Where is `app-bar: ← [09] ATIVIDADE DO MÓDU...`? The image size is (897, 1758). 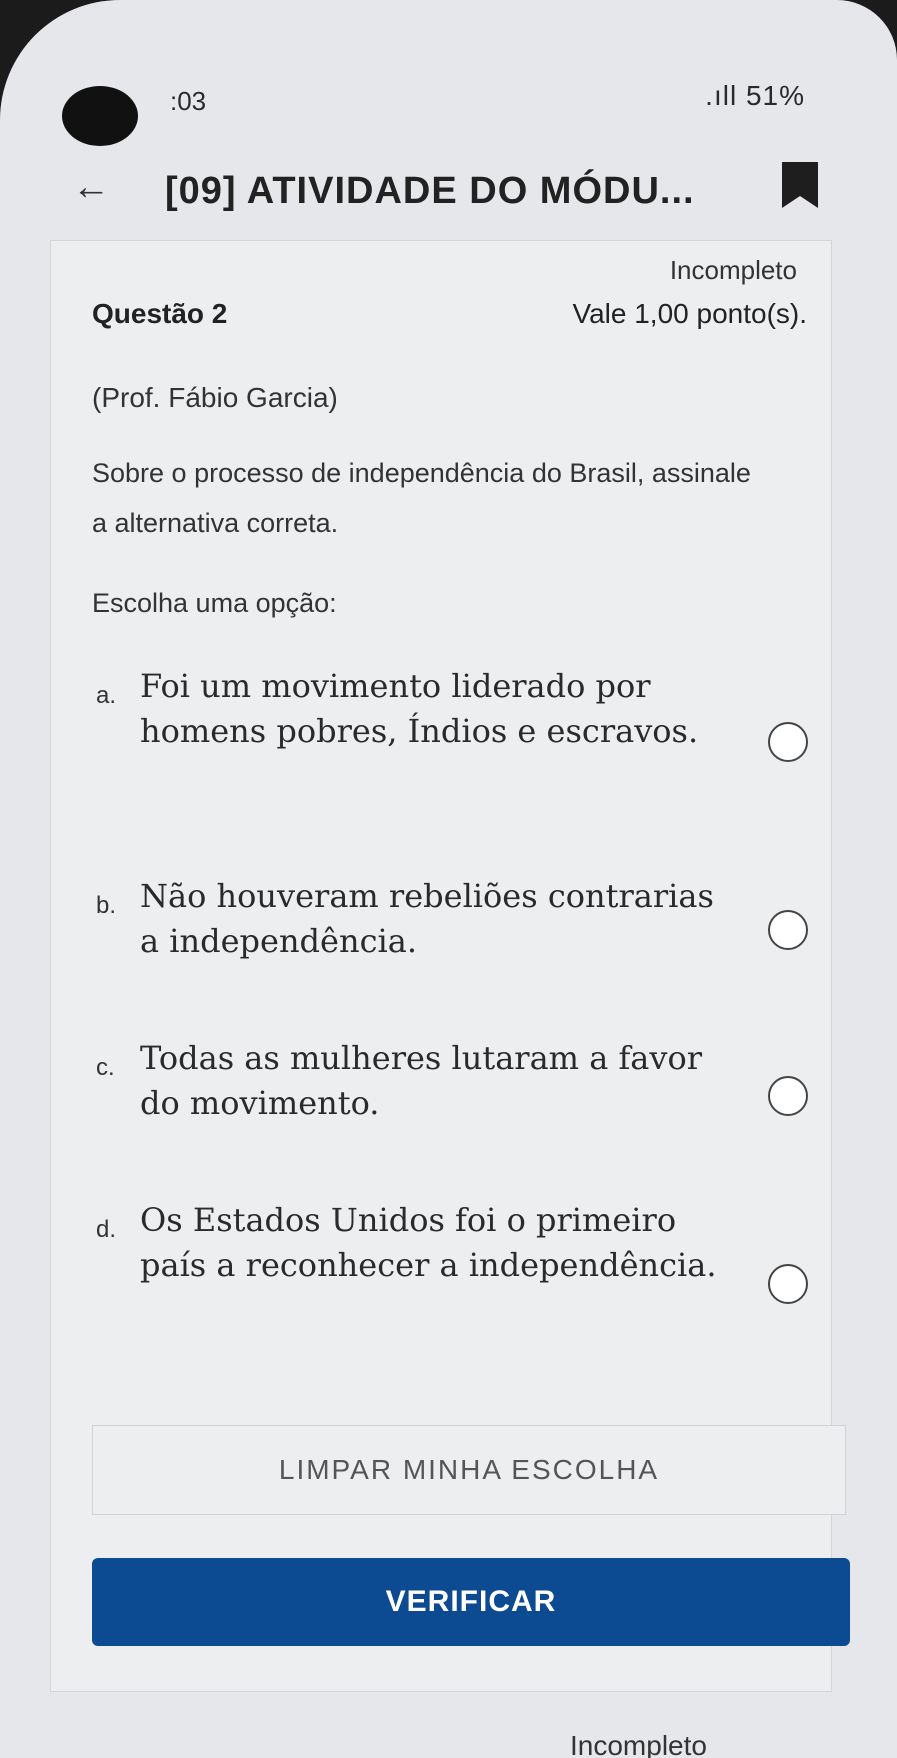
app-bar: ← [09] ATIVIDADE DO MÓDU... is located at coordinates (448, 190).